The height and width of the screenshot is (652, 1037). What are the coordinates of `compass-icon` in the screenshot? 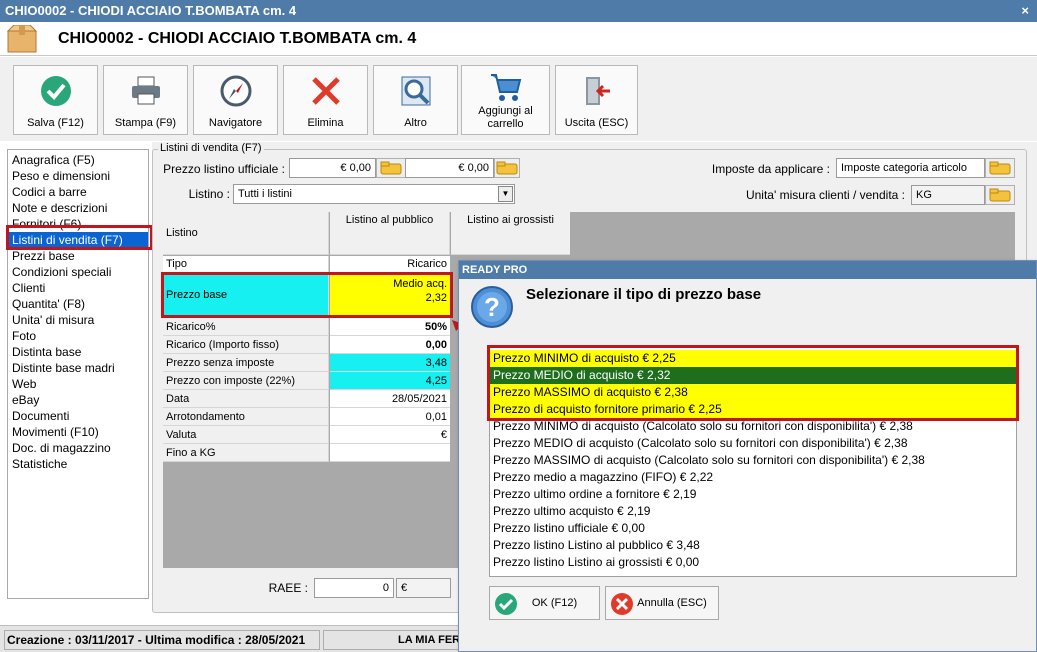 It's located at (235, 91).